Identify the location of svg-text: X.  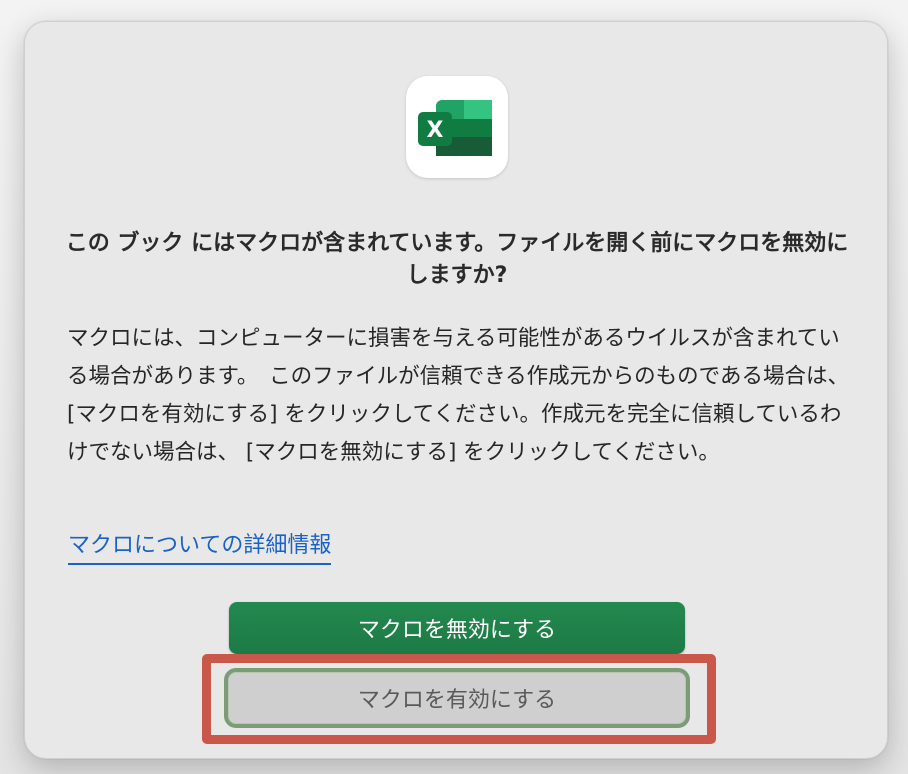
(435, 130).